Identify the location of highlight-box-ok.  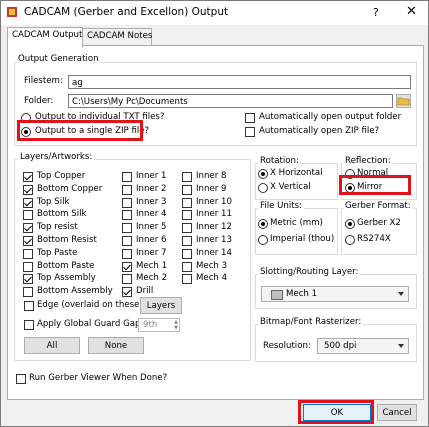
(336, 412).